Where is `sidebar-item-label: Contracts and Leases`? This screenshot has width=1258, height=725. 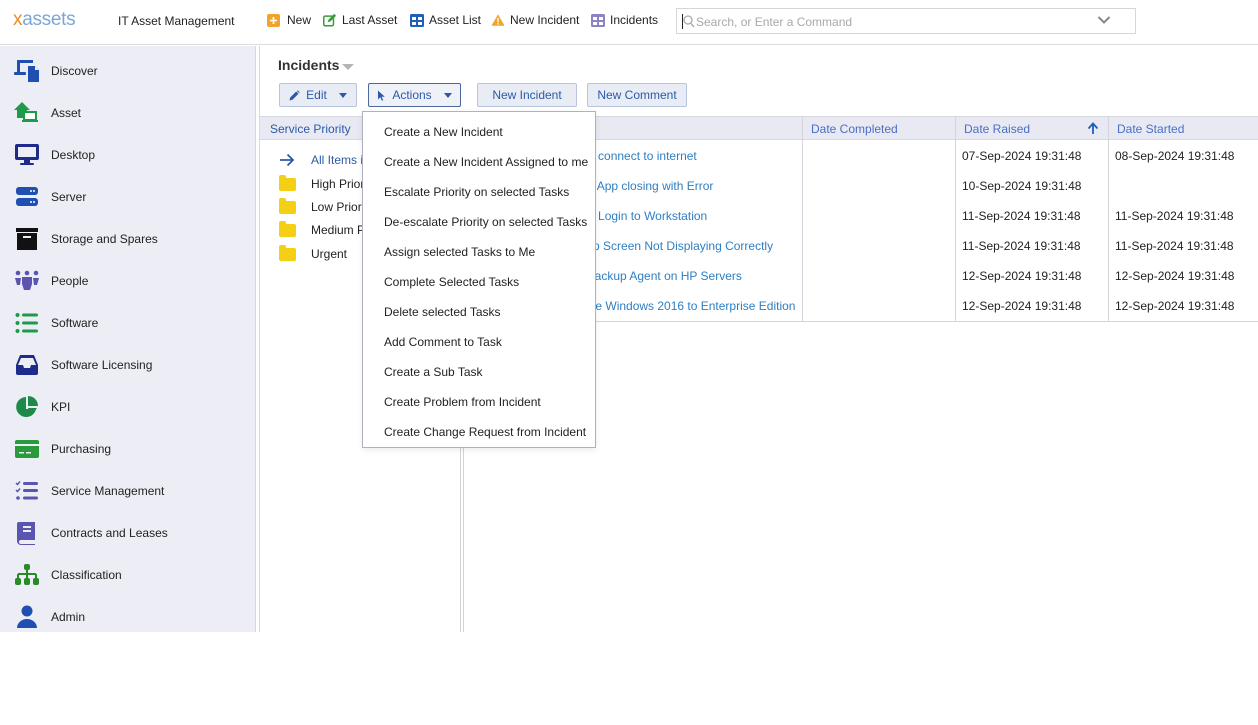
sidebar-item-label: Contracts and Leases is located at coordinates (109, 533).